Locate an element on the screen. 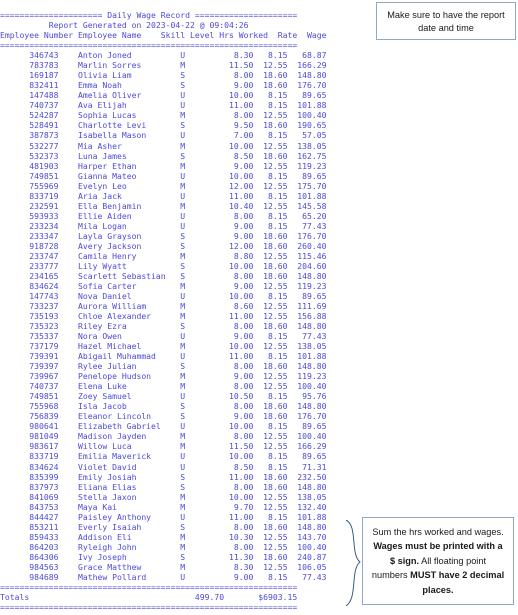  annotation-date-time-line2: date and time is located at coordinates (446, 28).